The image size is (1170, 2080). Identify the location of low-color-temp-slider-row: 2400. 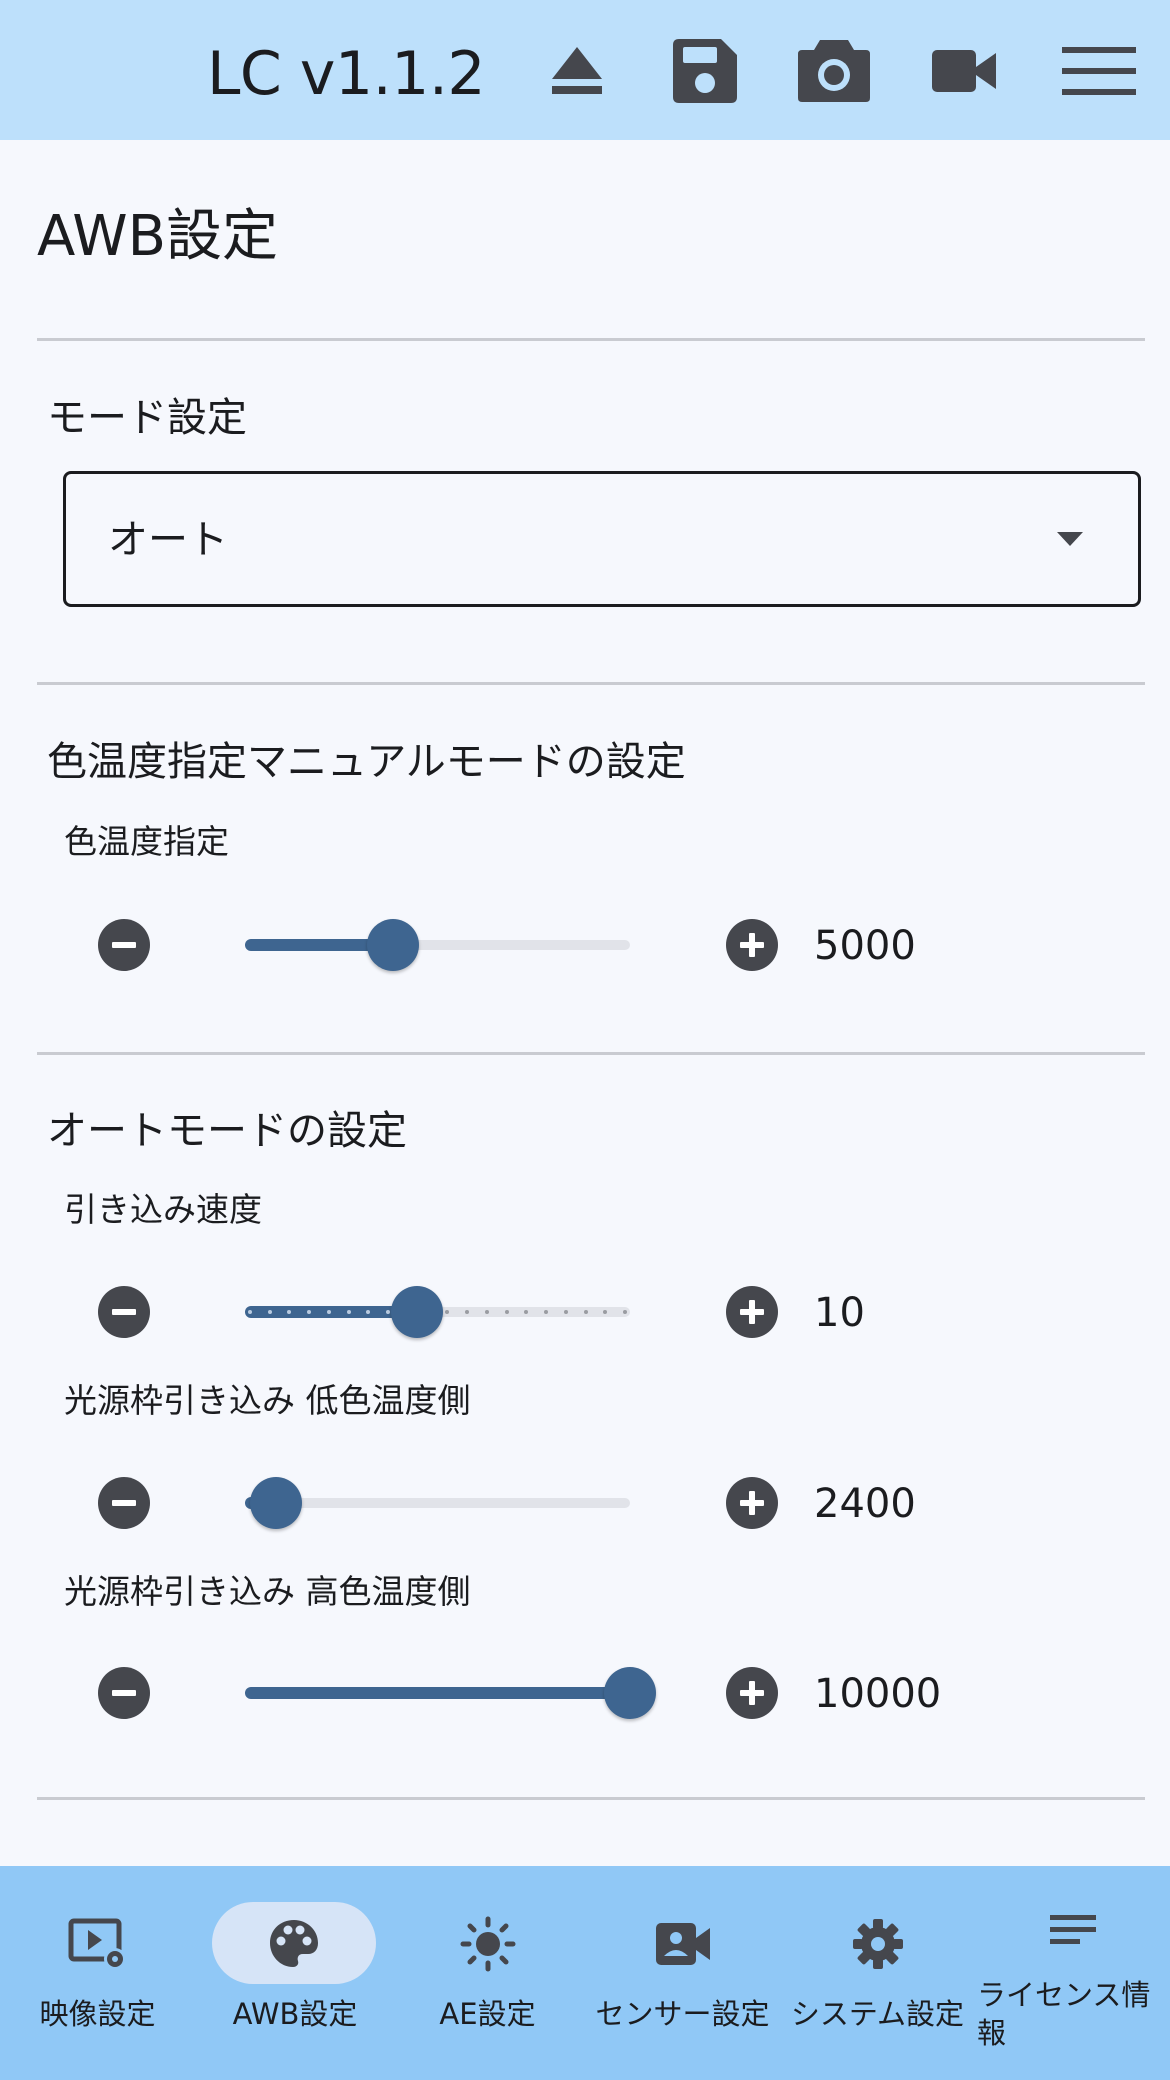
(585, 1507).